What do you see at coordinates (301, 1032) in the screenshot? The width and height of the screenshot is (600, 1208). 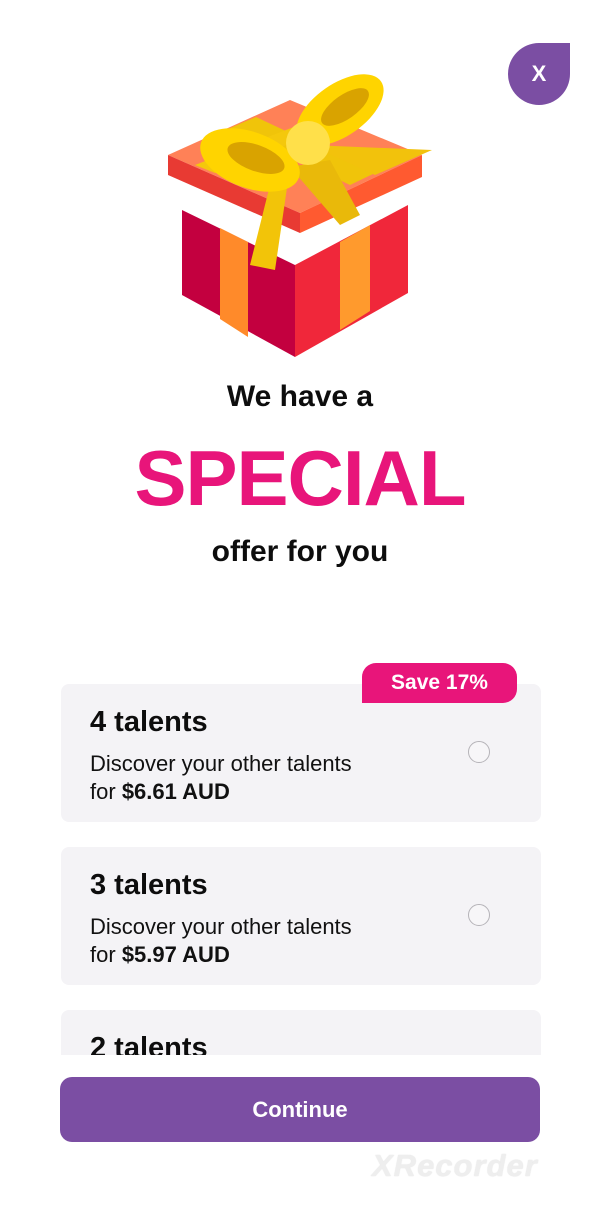 I see `plan-option-2-talents: 2 talents` at bounding box center [301, 1032].